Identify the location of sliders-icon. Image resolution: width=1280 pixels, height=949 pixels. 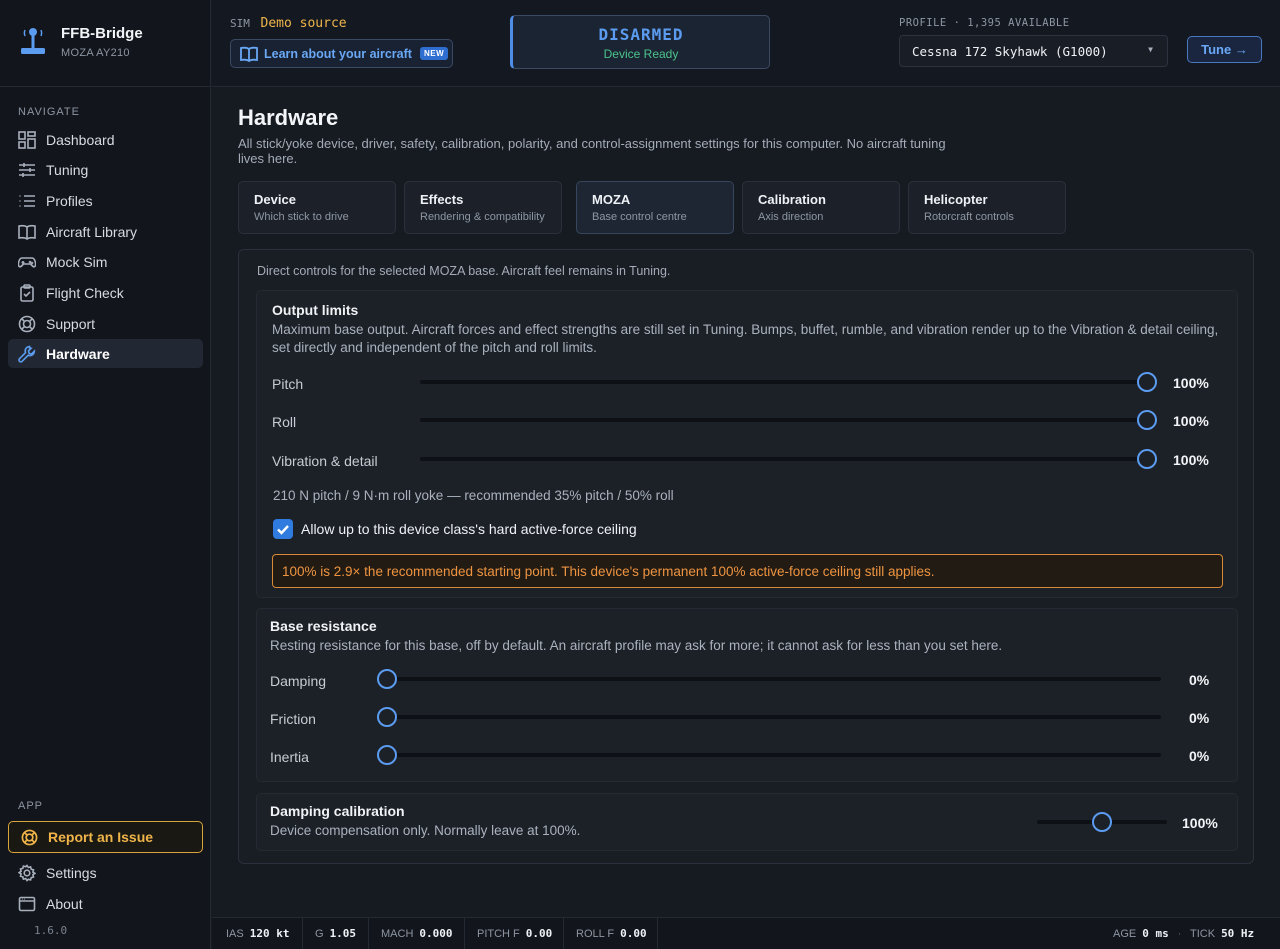
(27, 169).